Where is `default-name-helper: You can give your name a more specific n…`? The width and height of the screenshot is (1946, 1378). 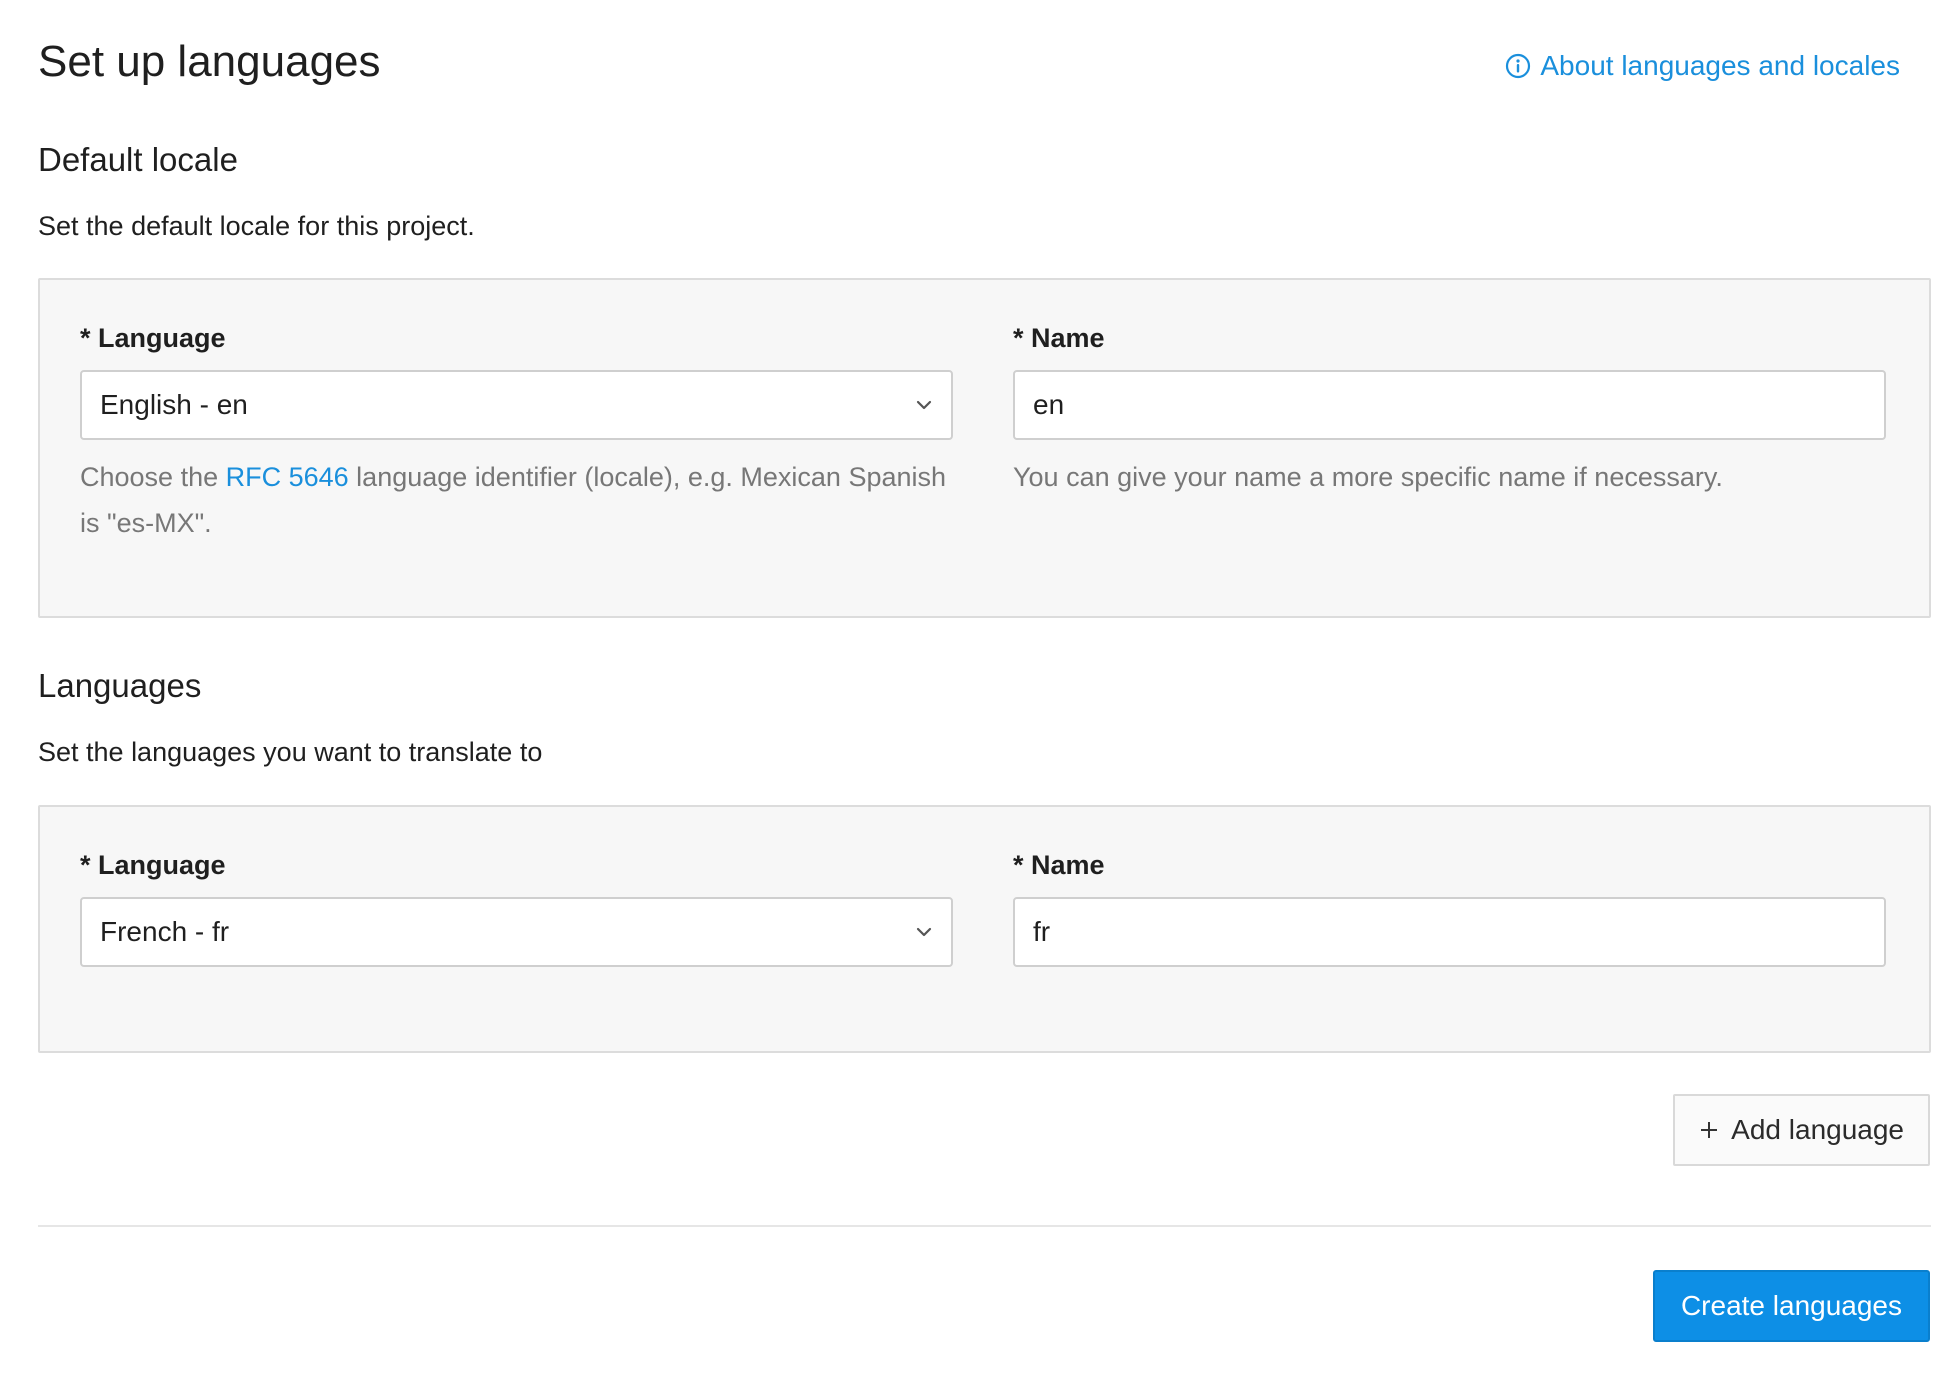
default-name-helper: You can give your name a more specific n… is located at coordinates (1368, 477).